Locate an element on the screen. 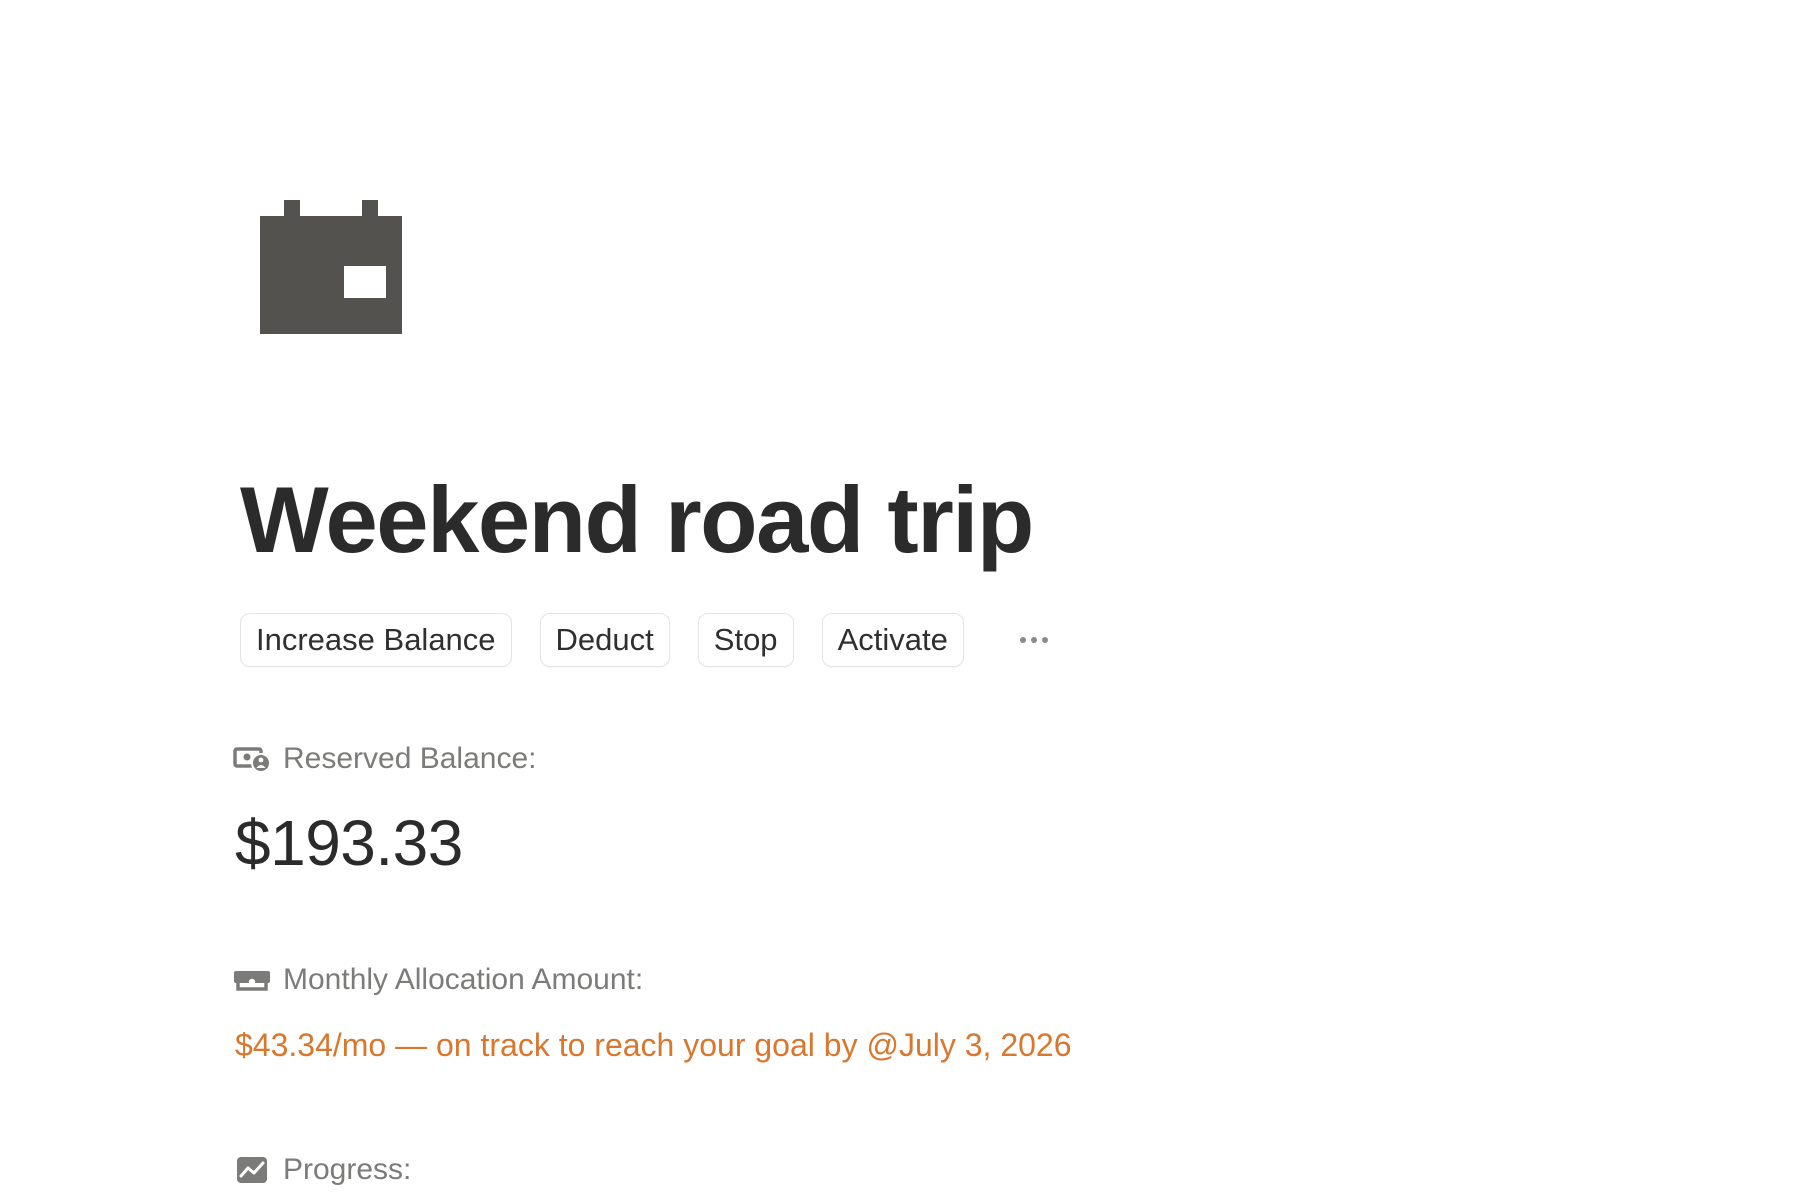  activate-button: Activate is located at coordinates (892, 640).